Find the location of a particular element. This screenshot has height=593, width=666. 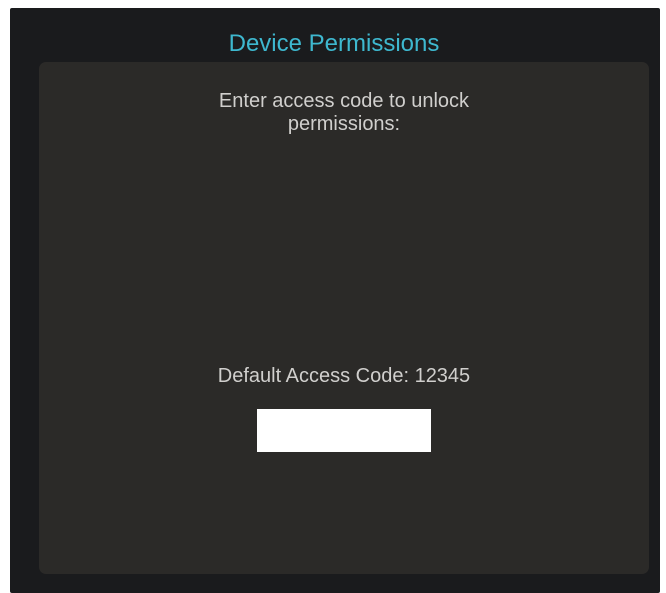

window-title: Device Permissions is located at coordinates (334, 43).